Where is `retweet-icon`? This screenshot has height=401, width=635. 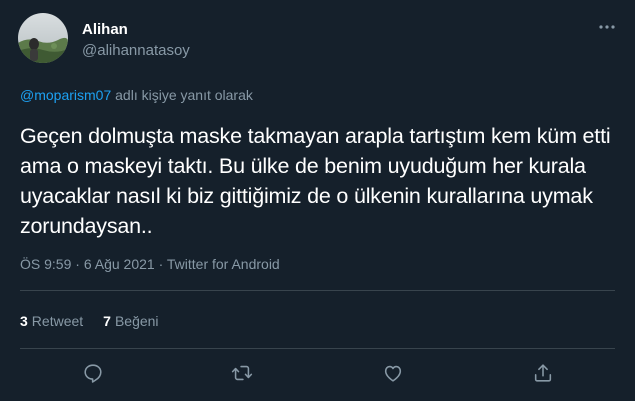
retweet-icon is located at coordinates (242, 373).